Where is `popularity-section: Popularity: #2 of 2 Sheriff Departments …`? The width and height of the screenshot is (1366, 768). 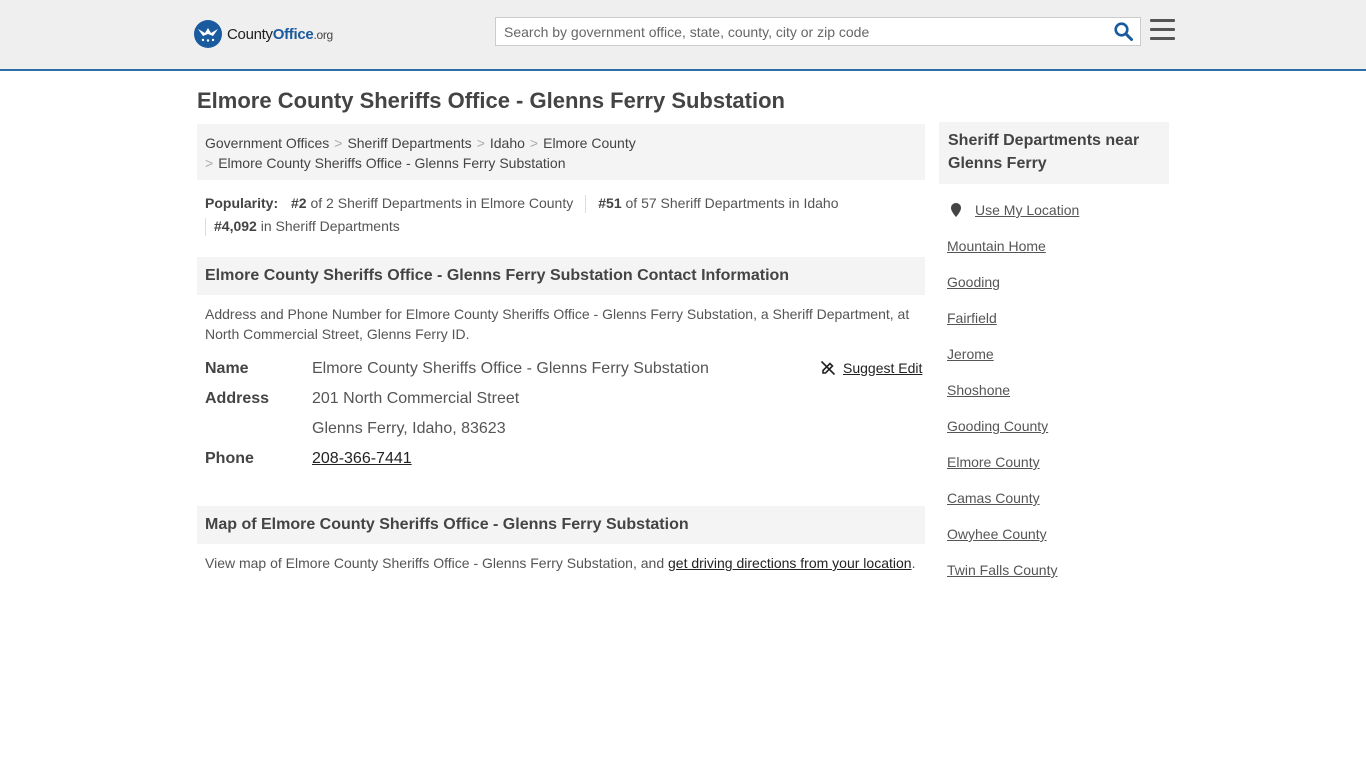
popularity-section: Popularity: #2 of 2 Sheriff Departments … is located at coordinates (565, 215).